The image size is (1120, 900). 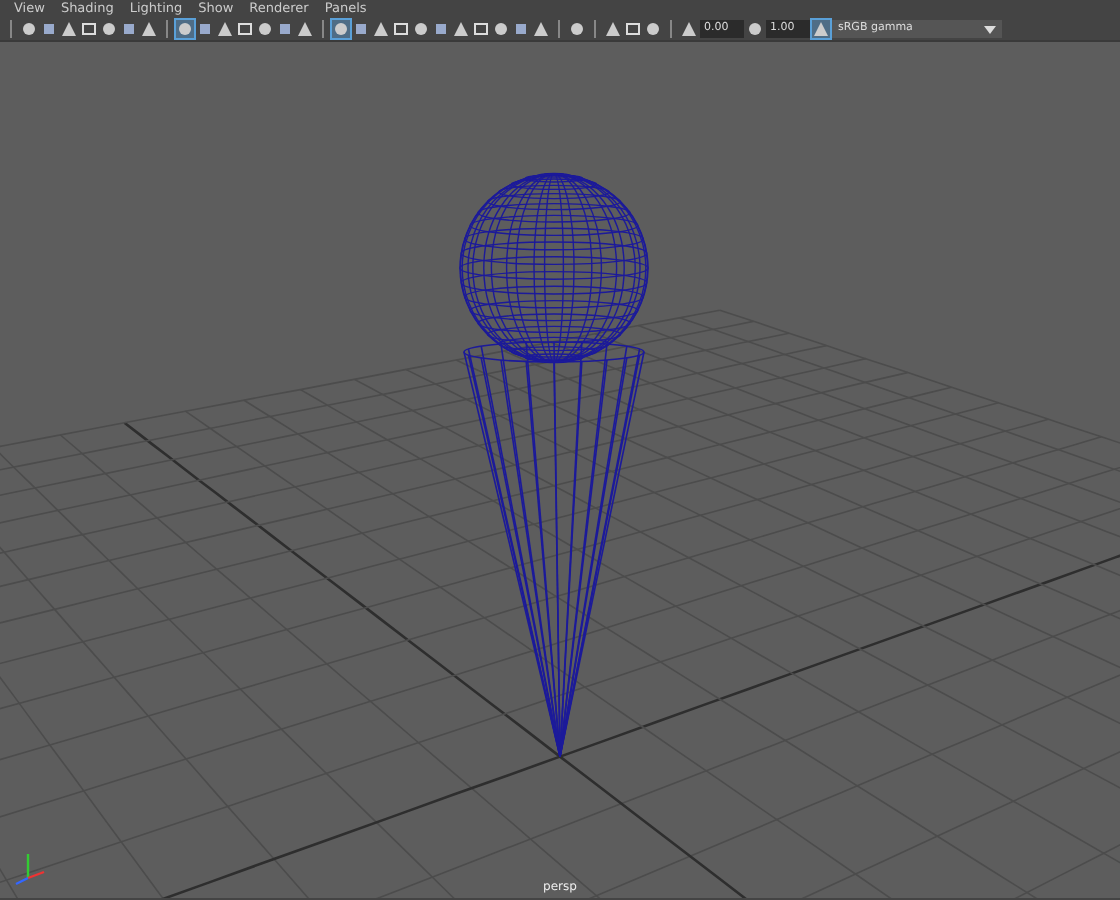 I want to click on caret-icon, so click(x=990, y=29).